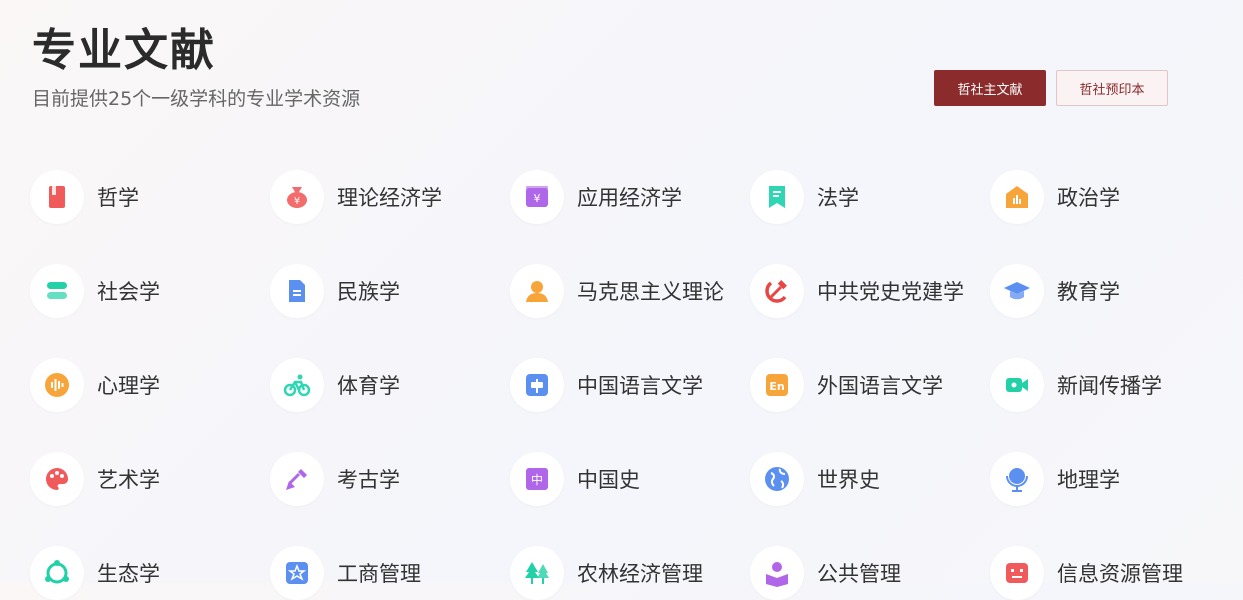 This screenshot has height=600, width=1243. I want to click on subject-item: 生态学, so click(145, 573).